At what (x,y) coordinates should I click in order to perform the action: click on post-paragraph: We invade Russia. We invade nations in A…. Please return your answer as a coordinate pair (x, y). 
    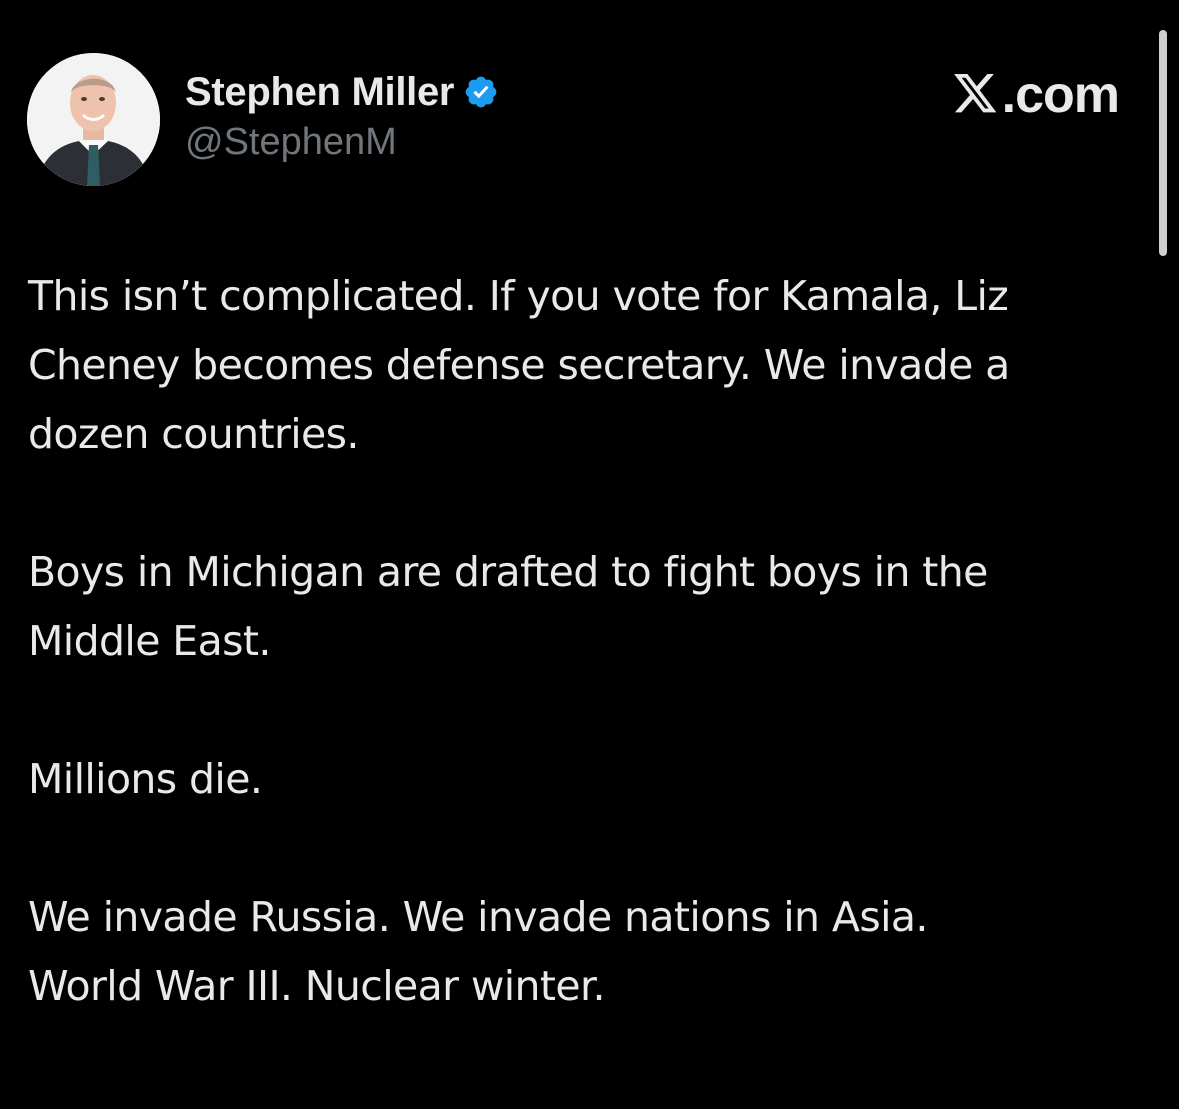
    Looking at the image, I should click on (478, 951).